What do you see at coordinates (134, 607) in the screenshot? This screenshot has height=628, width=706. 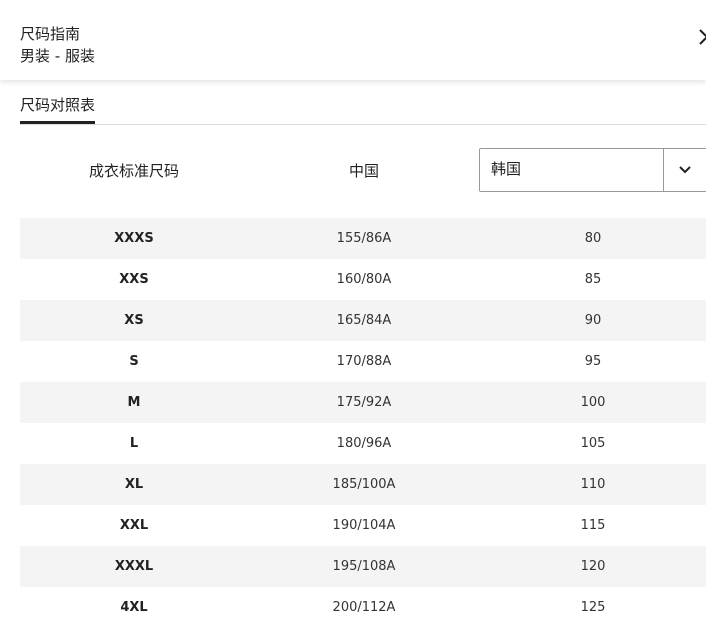 I see `size-cell: 4XL` at bounding box center [134, 607].